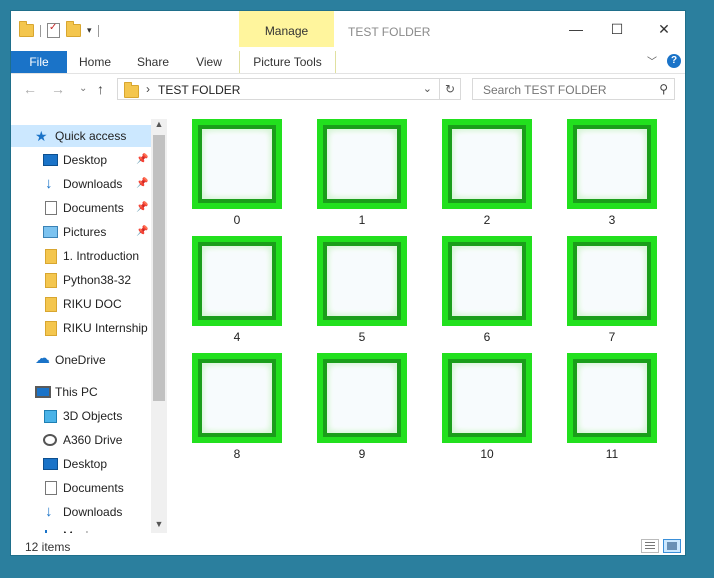 Image resolution: width=714 pixels, height=578 pixels. What do you see at coordinates (101, 256) in the screenshot?
I see `nav-item-label: 1. Introduction` at bounding box center [101, 256].